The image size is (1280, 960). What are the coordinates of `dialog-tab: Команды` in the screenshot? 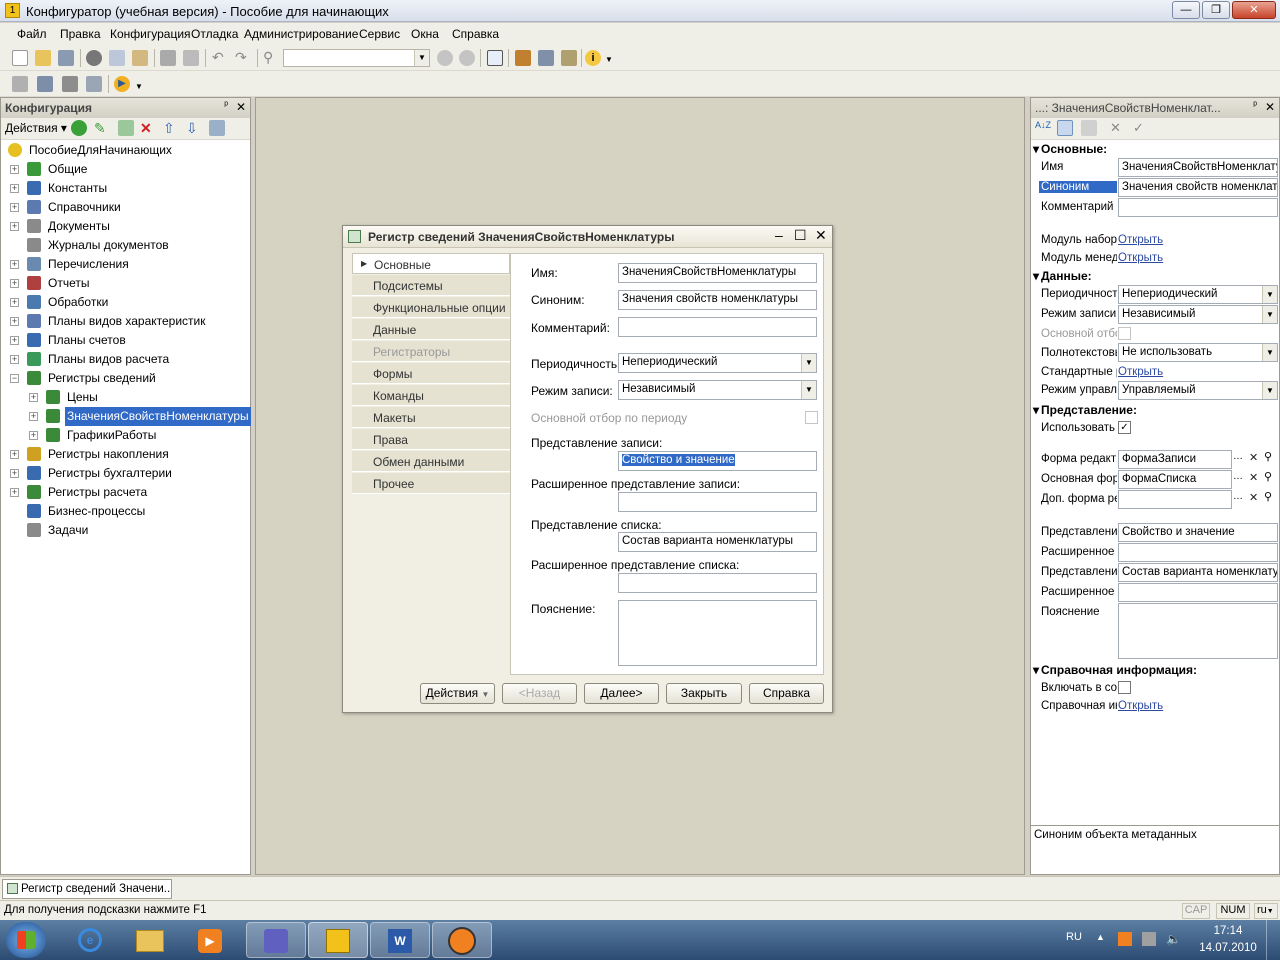 It's located at (431, 395).